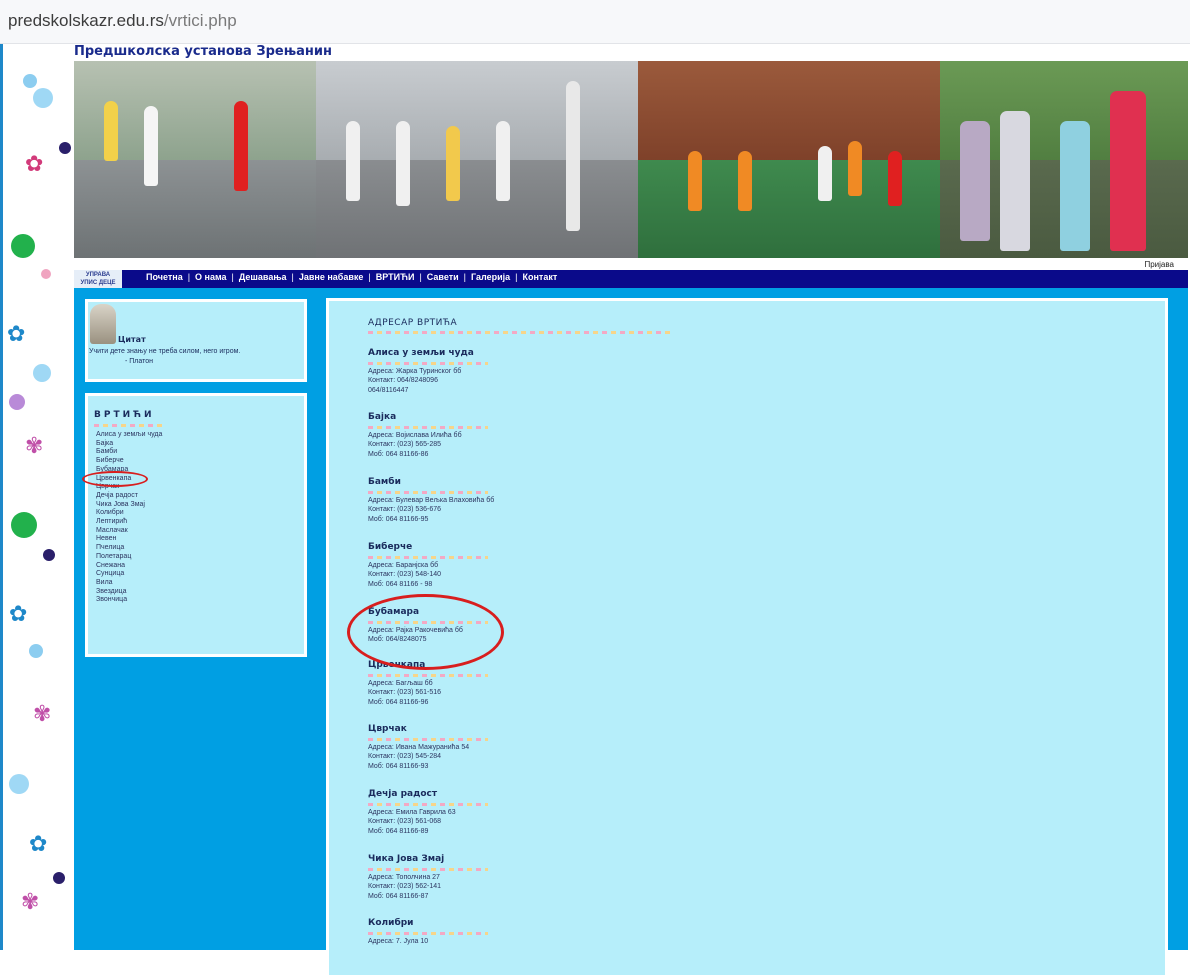 The width and height of the screenshot is (1190, 978). Describe the element at coordinates (405, 575) in the screenshot. I see `entry-line: Контакт: (023) 548-140` at that location.